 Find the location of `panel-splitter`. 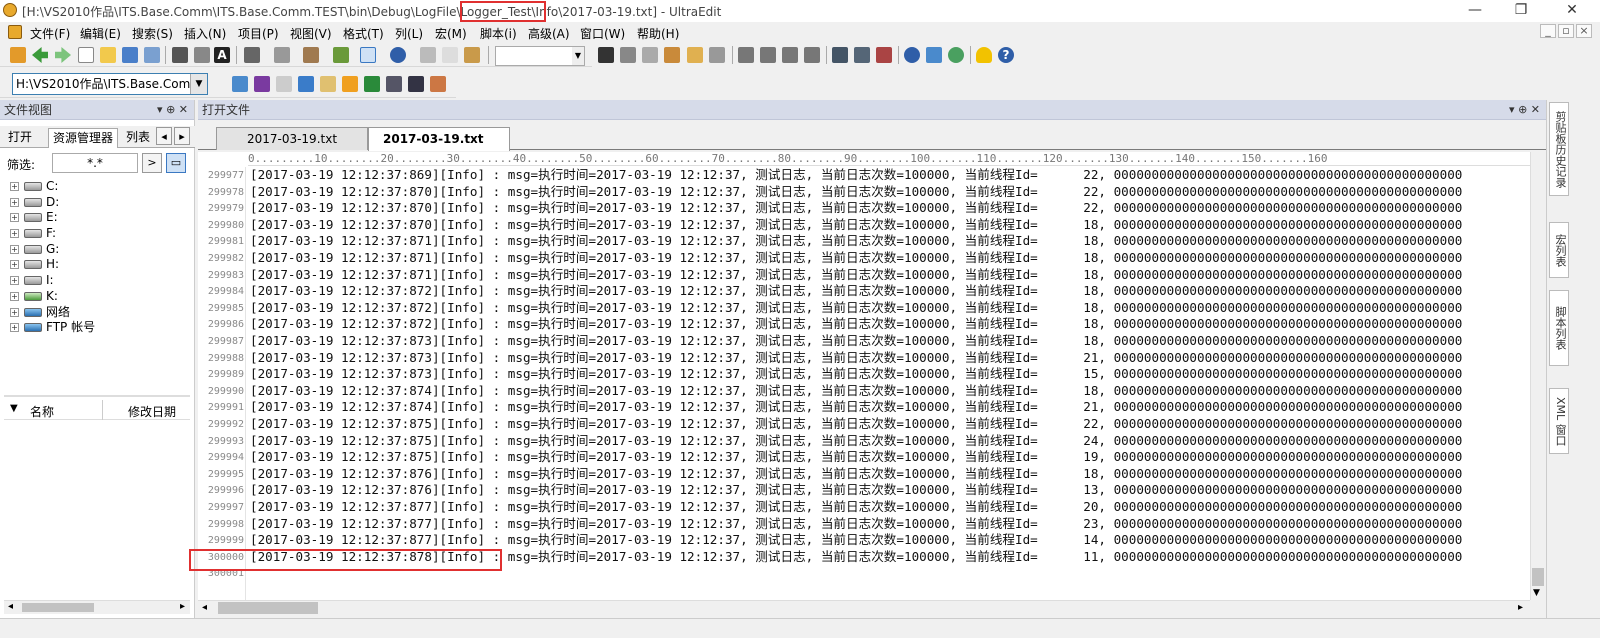

panel-splitter is located at coordinates (97, 396).